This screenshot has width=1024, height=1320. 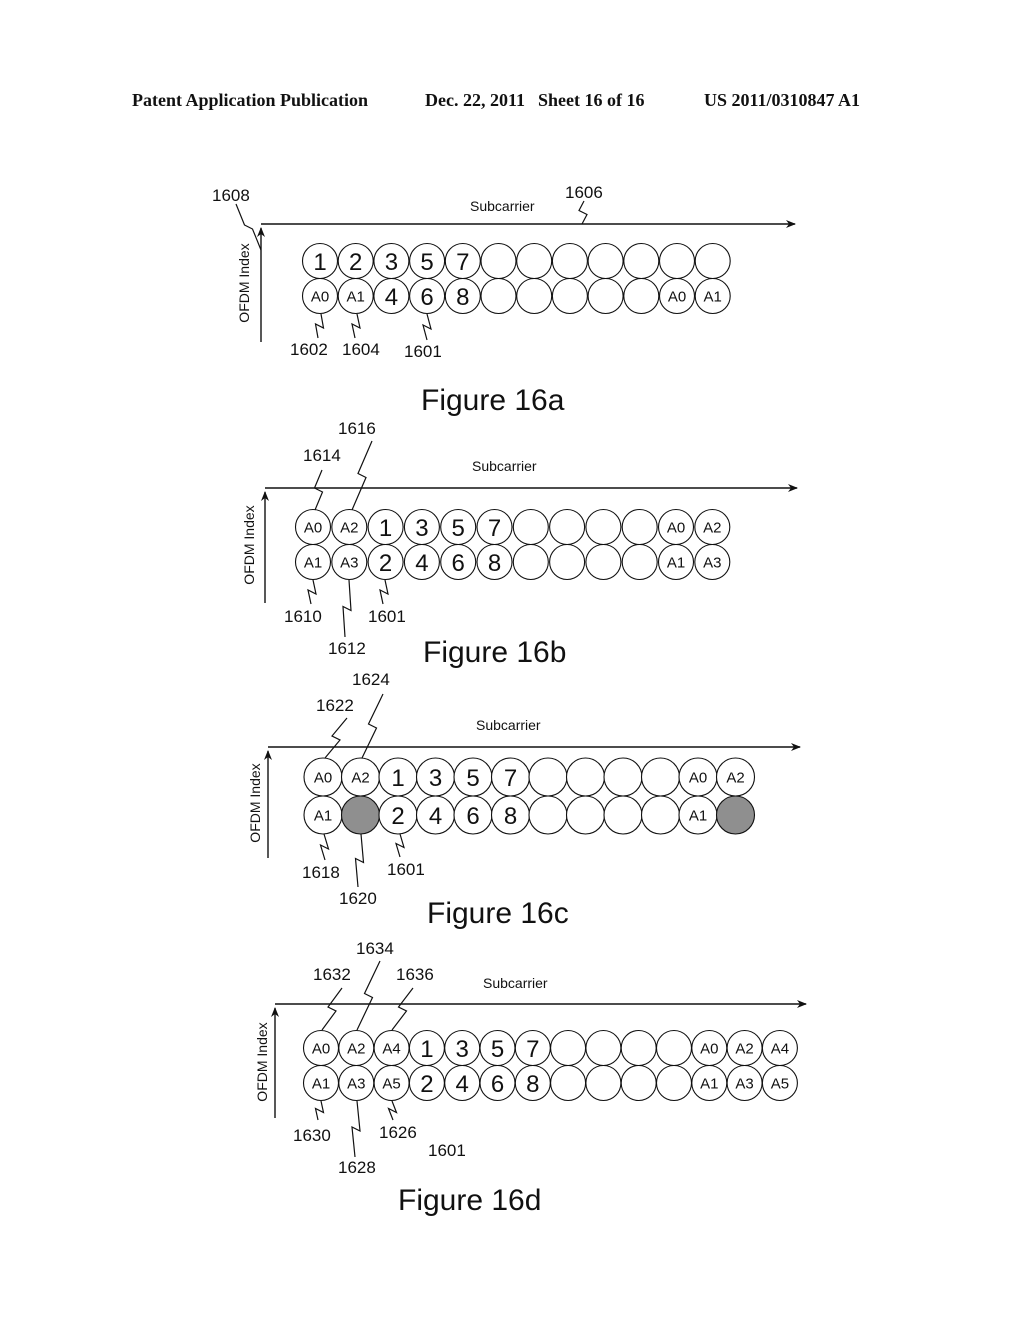 What do you see at coordinates (360, 815) in the screenshot?
I see `shaded-circle` at bounding box center [360, 815].